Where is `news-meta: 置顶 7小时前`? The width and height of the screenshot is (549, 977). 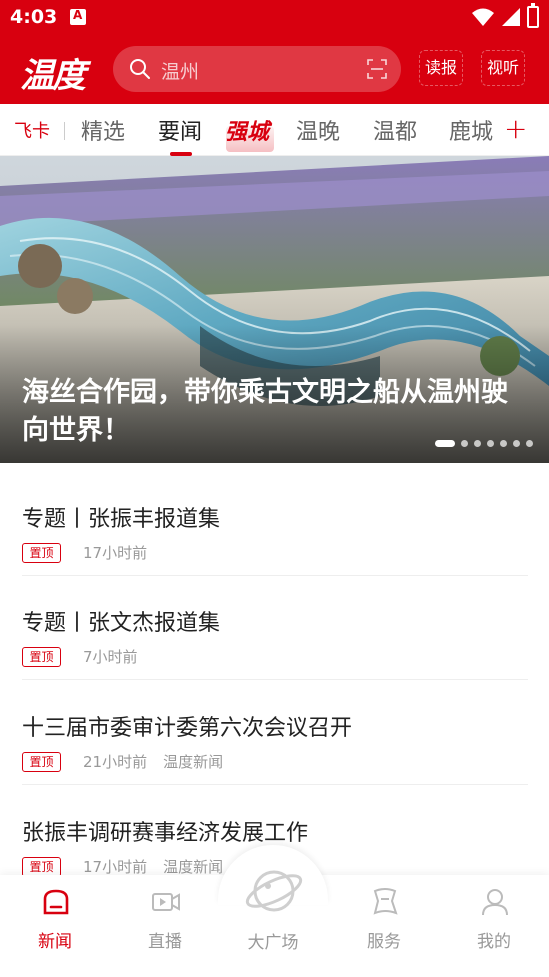 news-meta: 置顶 7小时前 is located at coordinates (80, 656).